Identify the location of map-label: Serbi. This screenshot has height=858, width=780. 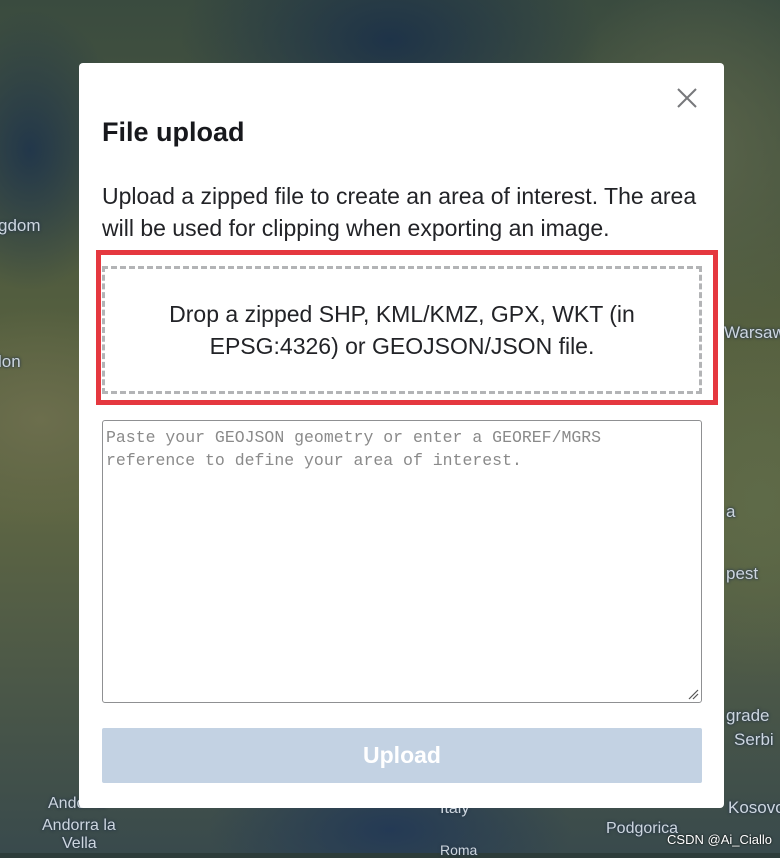
(754, 739).